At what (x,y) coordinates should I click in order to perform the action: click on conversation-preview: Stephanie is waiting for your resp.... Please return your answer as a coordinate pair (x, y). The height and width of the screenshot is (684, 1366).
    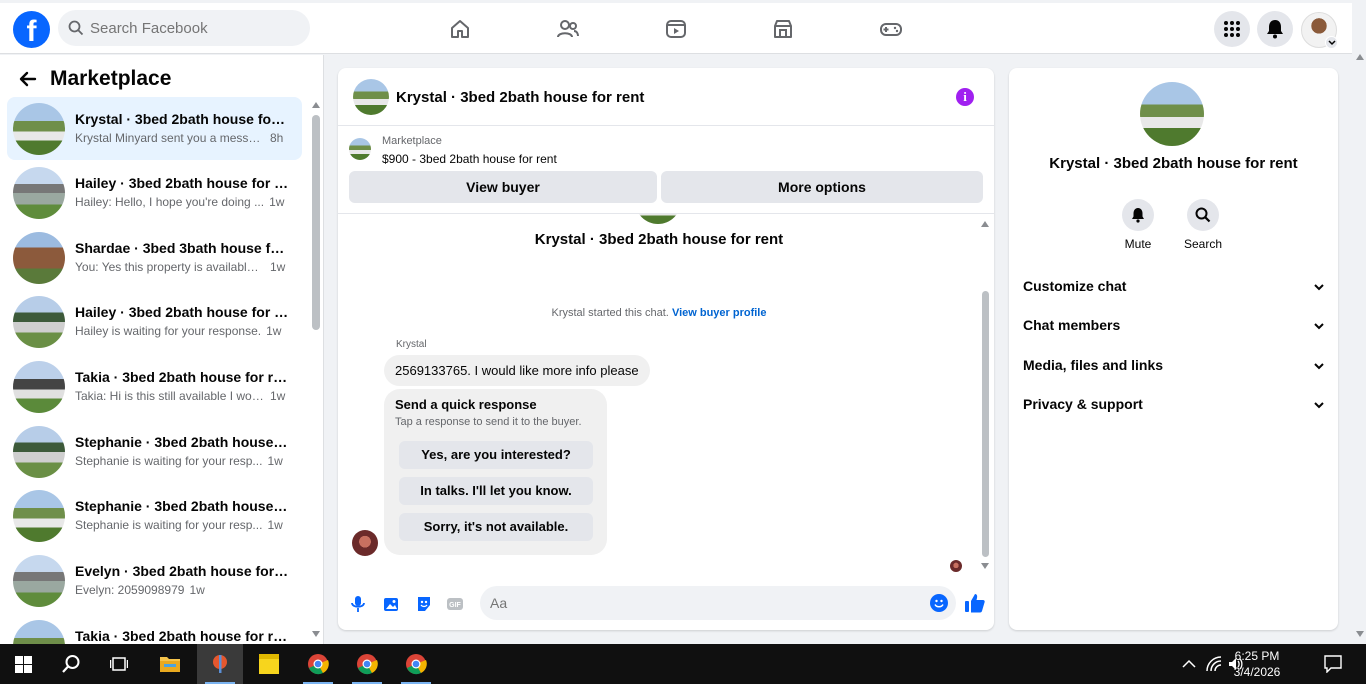
    Looking at the image, I should click on (169, 461).